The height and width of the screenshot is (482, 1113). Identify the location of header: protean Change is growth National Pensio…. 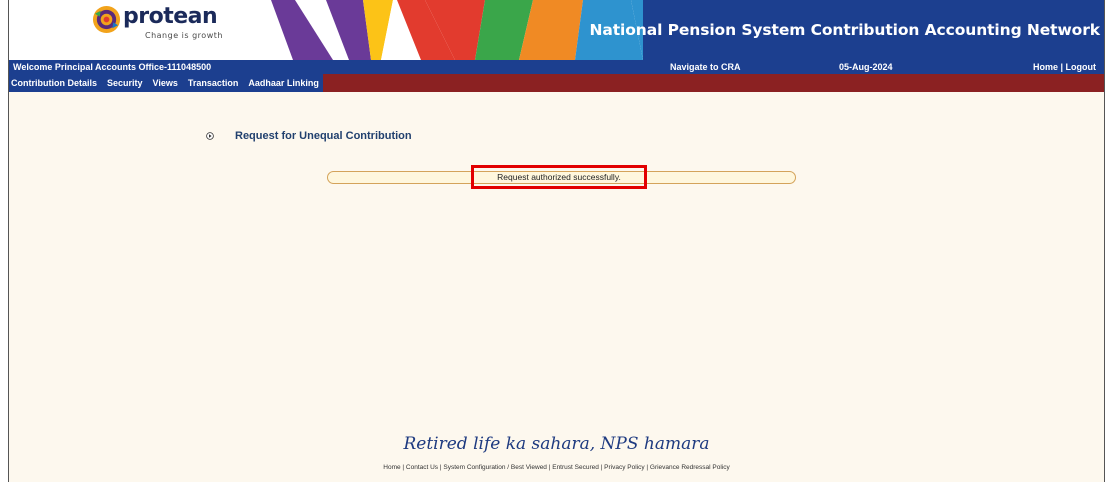
(556, 30).